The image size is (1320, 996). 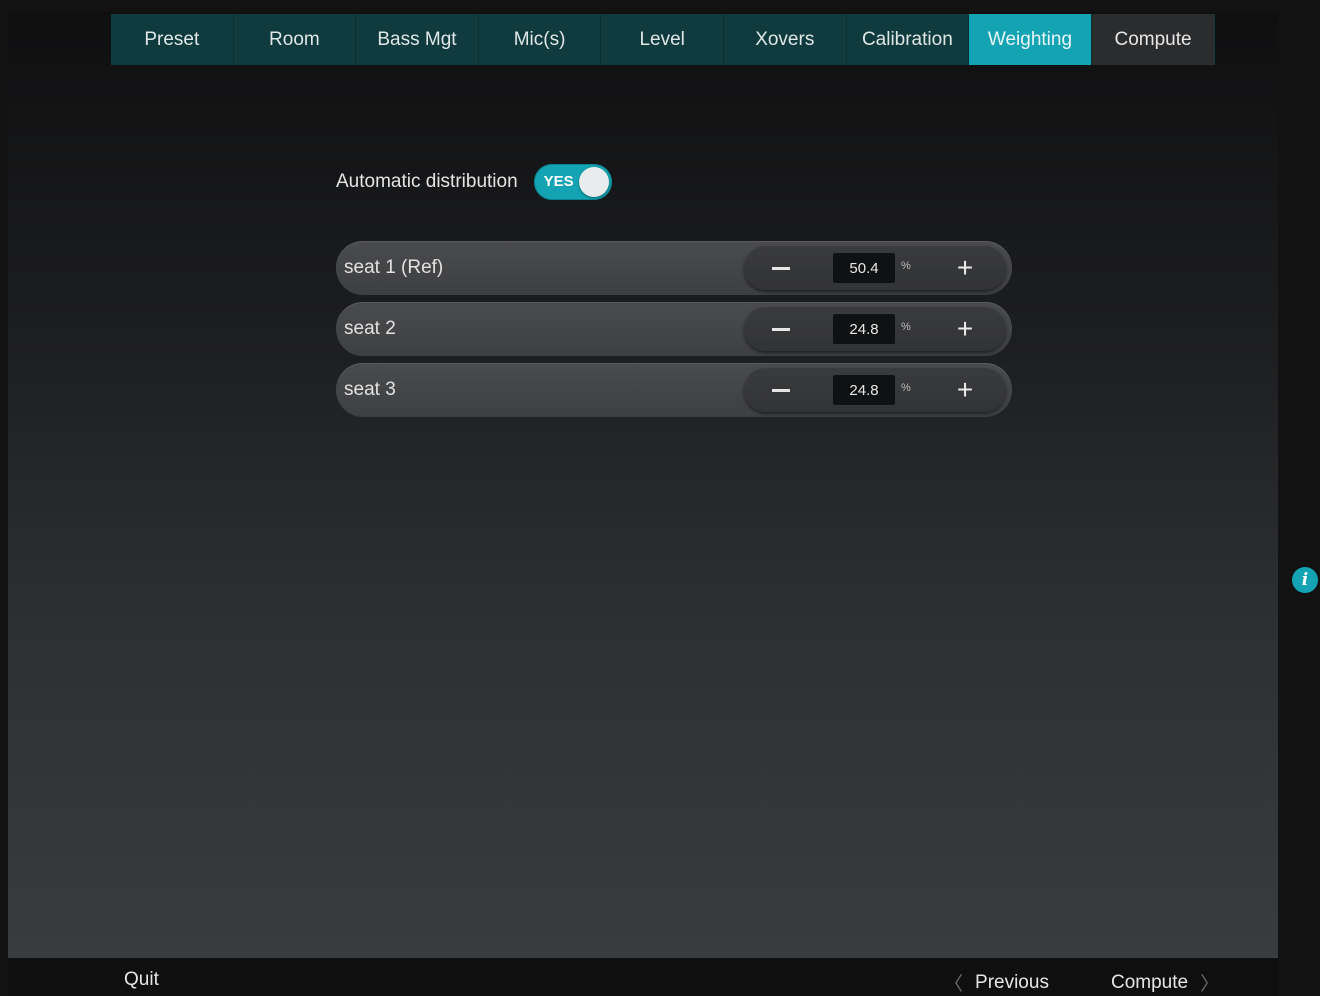 What do you see at coordinates (643, 977) in the screenshot?
I see `bottom-nav-bar: Quit 〈 Previous Compute 〉` at bounding box center [643, 977].